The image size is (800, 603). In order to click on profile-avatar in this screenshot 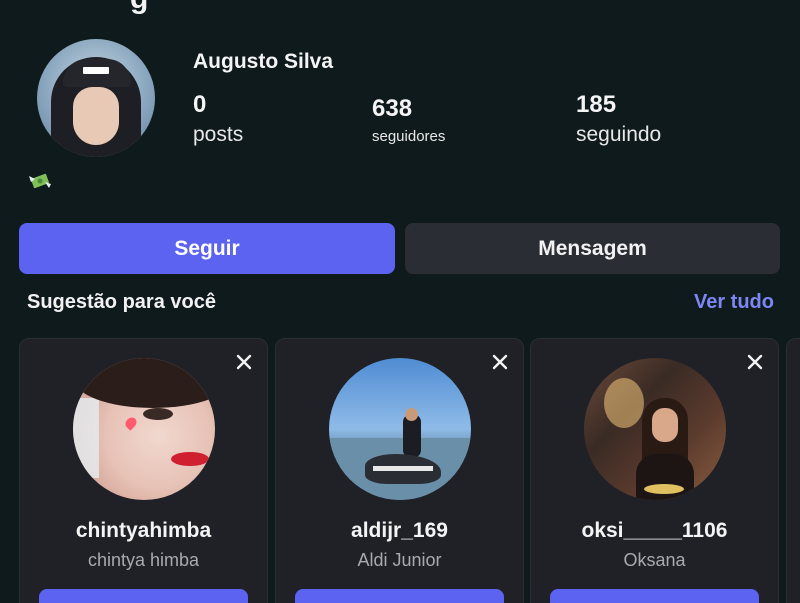, I will do `click(96, 98)`.